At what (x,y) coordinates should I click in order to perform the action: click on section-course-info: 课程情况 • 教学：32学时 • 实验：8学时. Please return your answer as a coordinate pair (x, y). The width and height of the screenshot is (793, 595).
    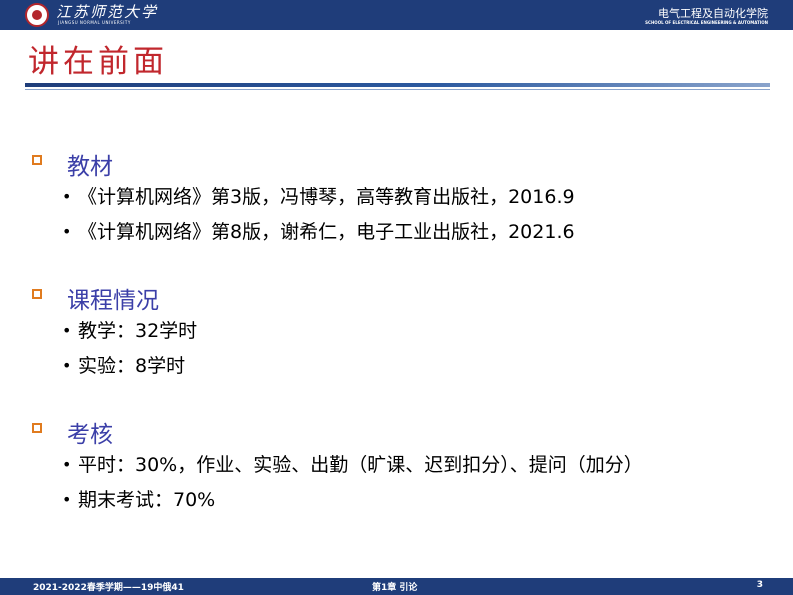
    Looking at the image, I should click on (114, 335).